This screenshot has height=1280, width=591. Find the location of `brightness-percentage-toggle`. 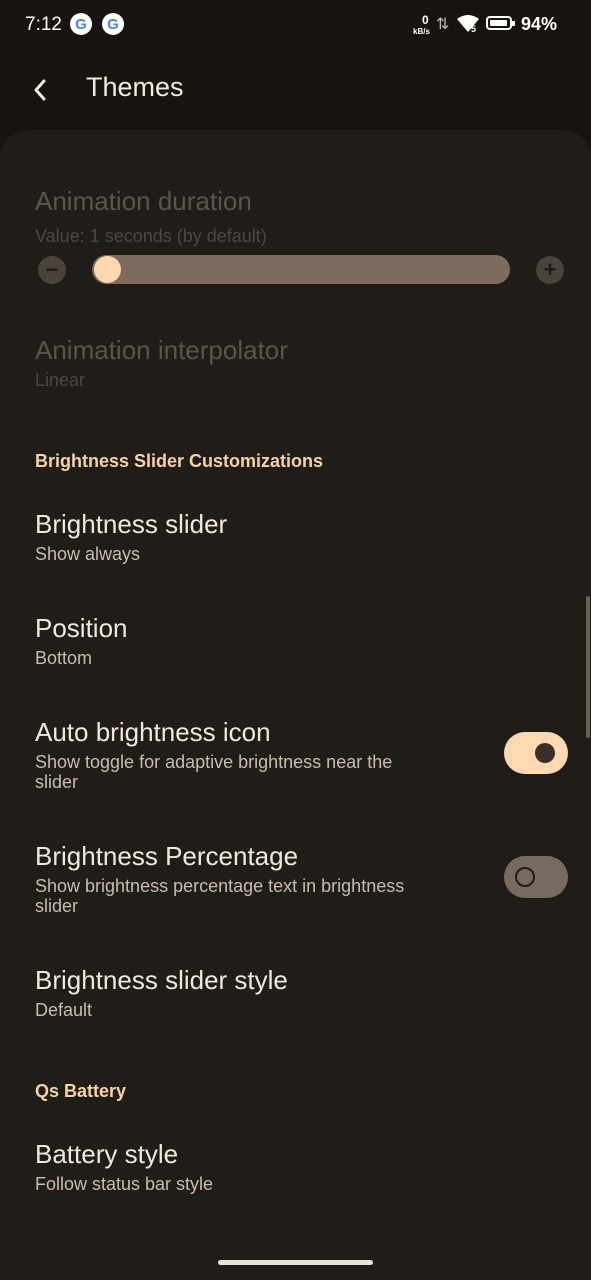

brightness-percentage-toggle is located at coordinates (536, 877).